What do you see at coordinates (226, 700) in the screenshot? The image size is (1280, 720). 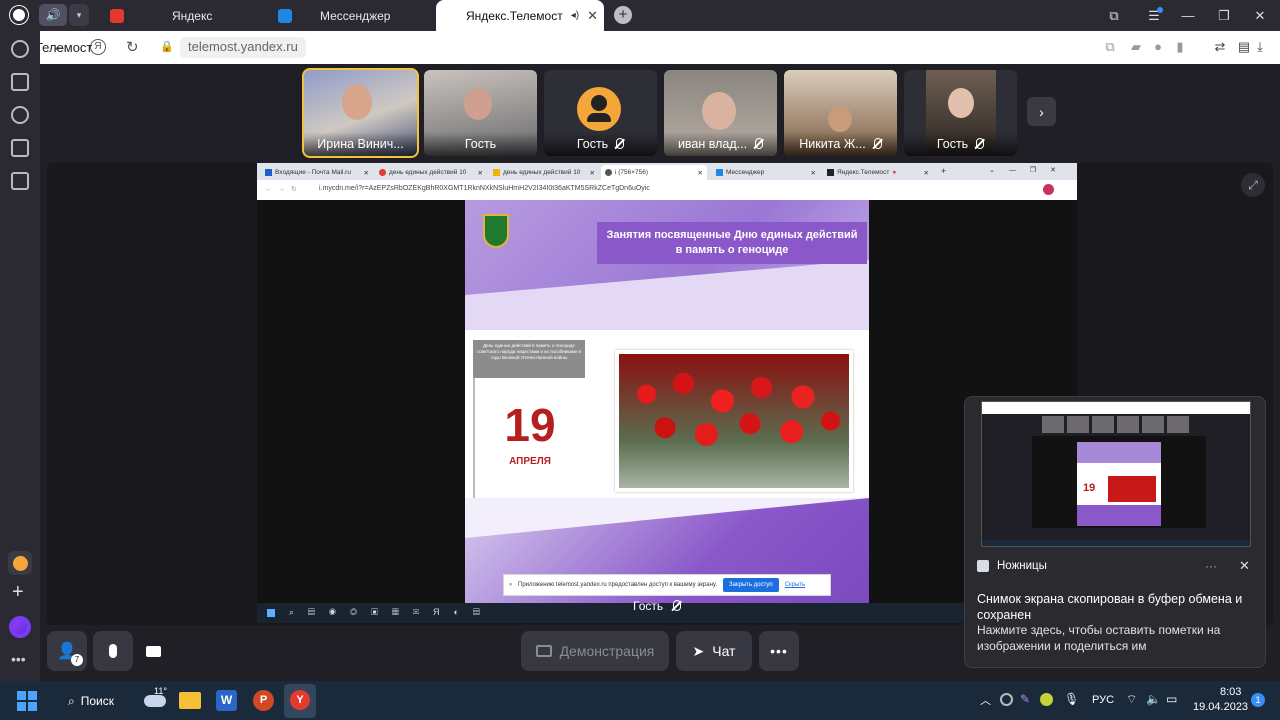 I see `word-icon: W` at bounding box center [226, 700].